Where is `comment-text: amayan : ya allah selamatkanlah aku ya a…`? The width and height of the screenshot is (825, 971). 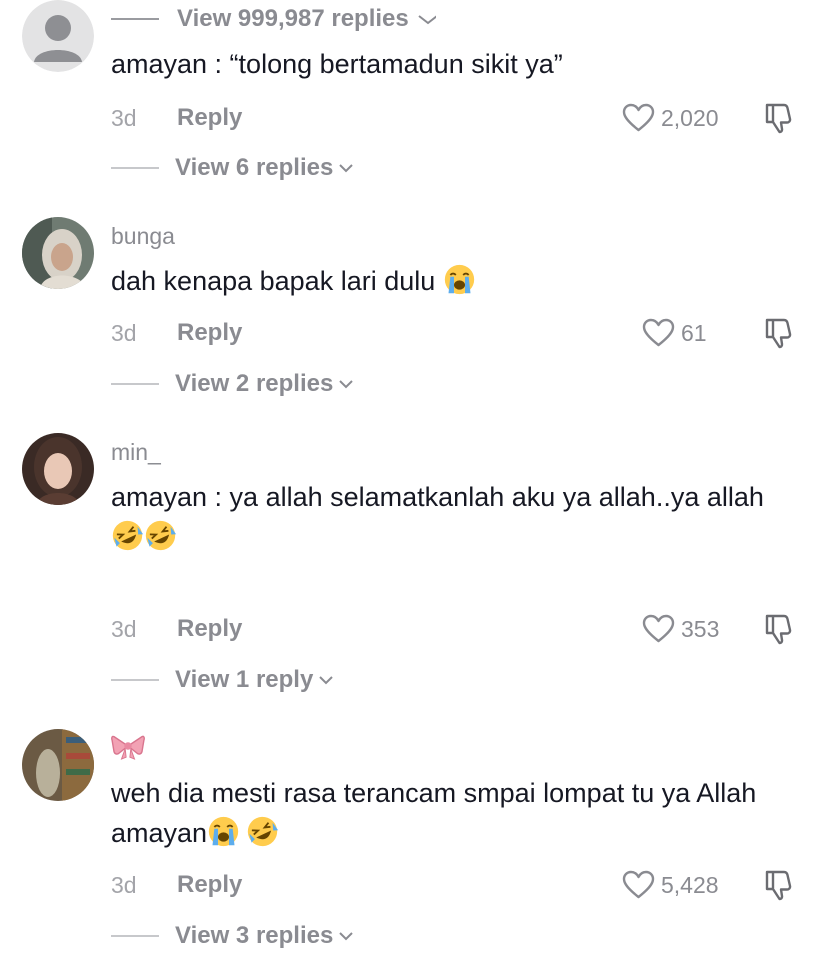 comment-text: amayan : ya allah selamatkanlah aku ya a… is located at coordinates (456, 517).